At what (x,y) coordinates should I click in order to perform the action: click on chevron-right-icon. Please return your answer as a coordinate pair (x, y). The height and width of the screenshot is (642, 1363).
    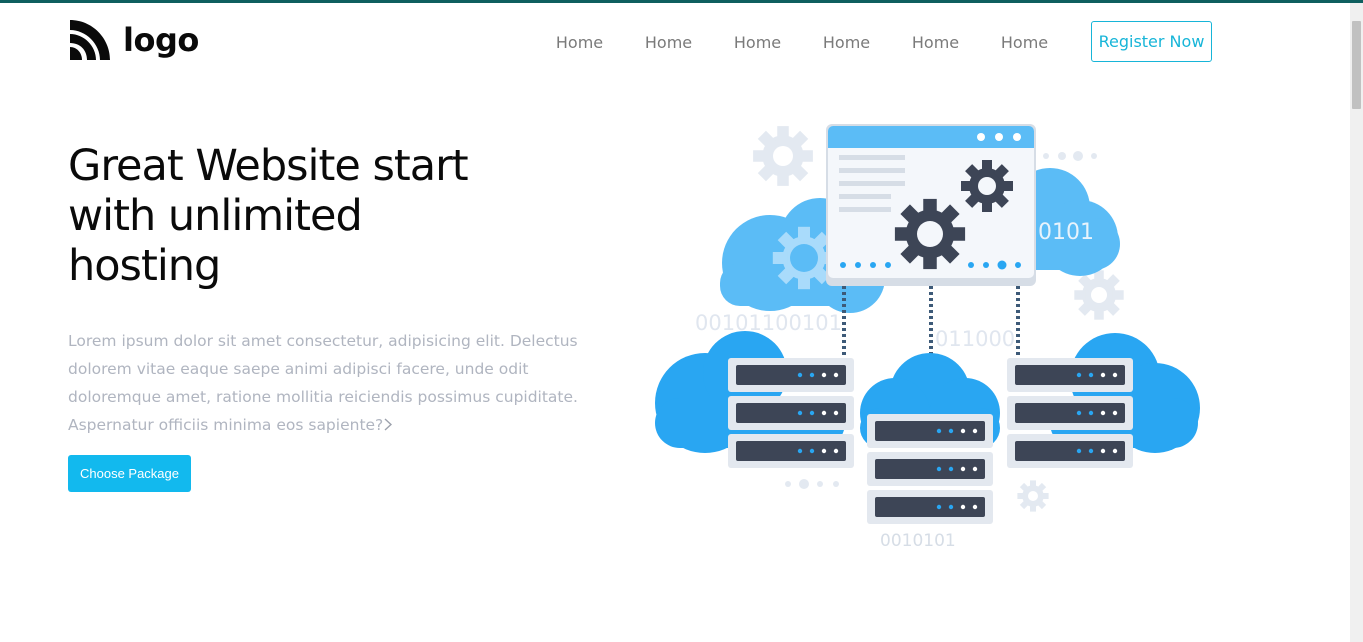
    Looking at the image, I should click on (388, 424).